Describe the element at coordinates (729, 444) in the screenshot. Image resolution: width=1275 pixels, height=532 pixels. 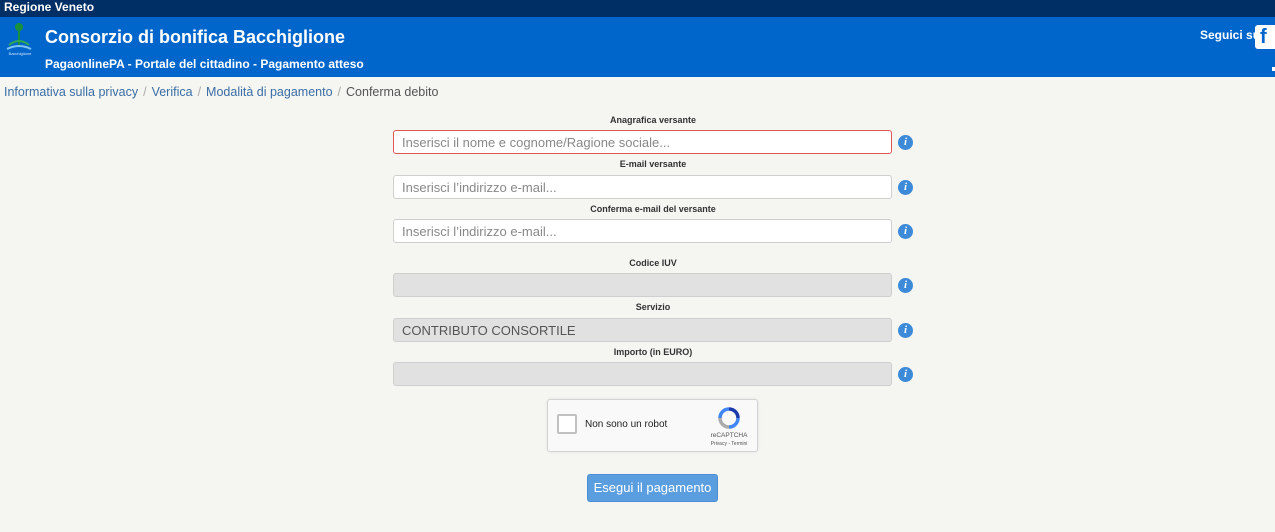
I see `recaptcha-terms-link: Privacy - Termini` at that location.